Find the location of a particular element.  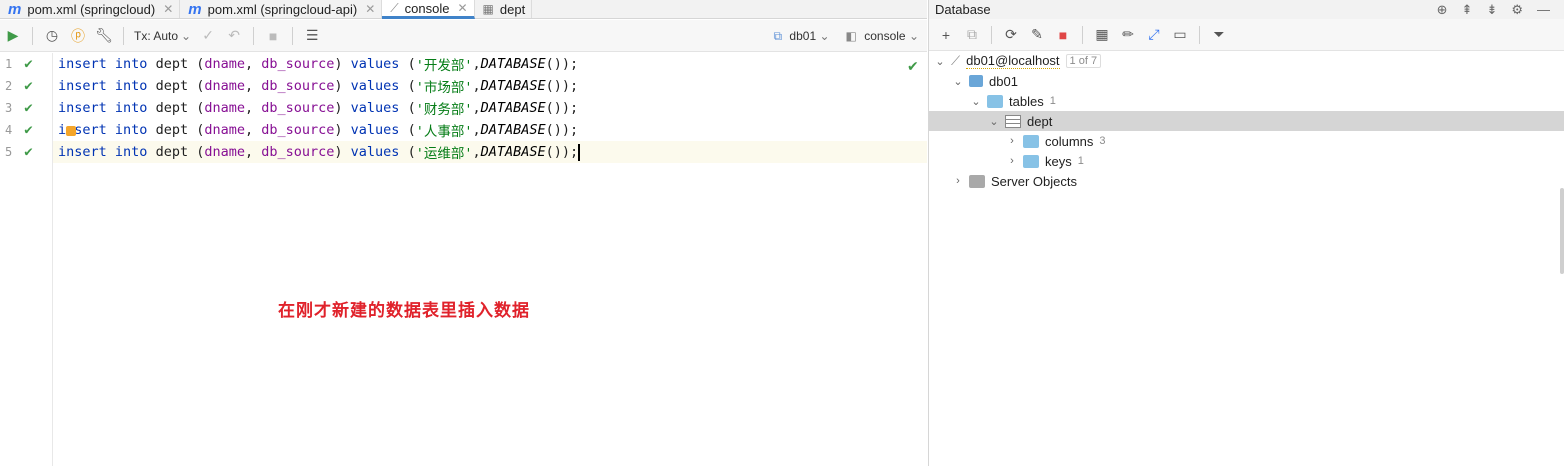

add-icon: + is located at coordinates (946, 35).